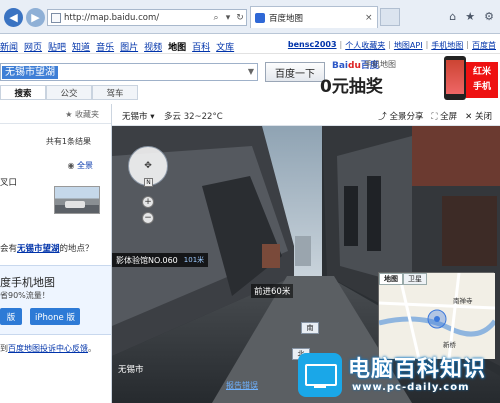 Image resolution: width=500 pixels, height=403 pixels. Describe the element at coordinates (56, 17) in the screenshot. I see `page-icon` at that location.